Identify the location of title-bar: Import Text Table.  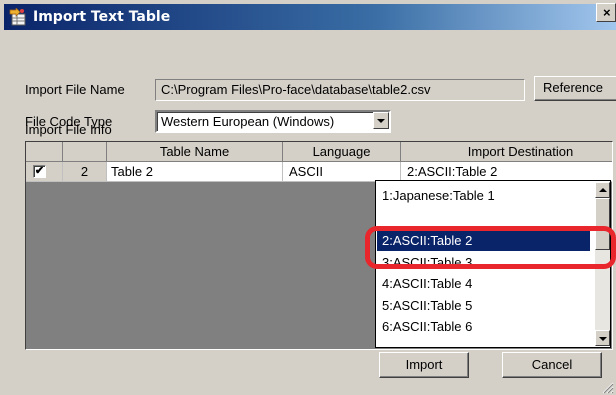
(310, 17).